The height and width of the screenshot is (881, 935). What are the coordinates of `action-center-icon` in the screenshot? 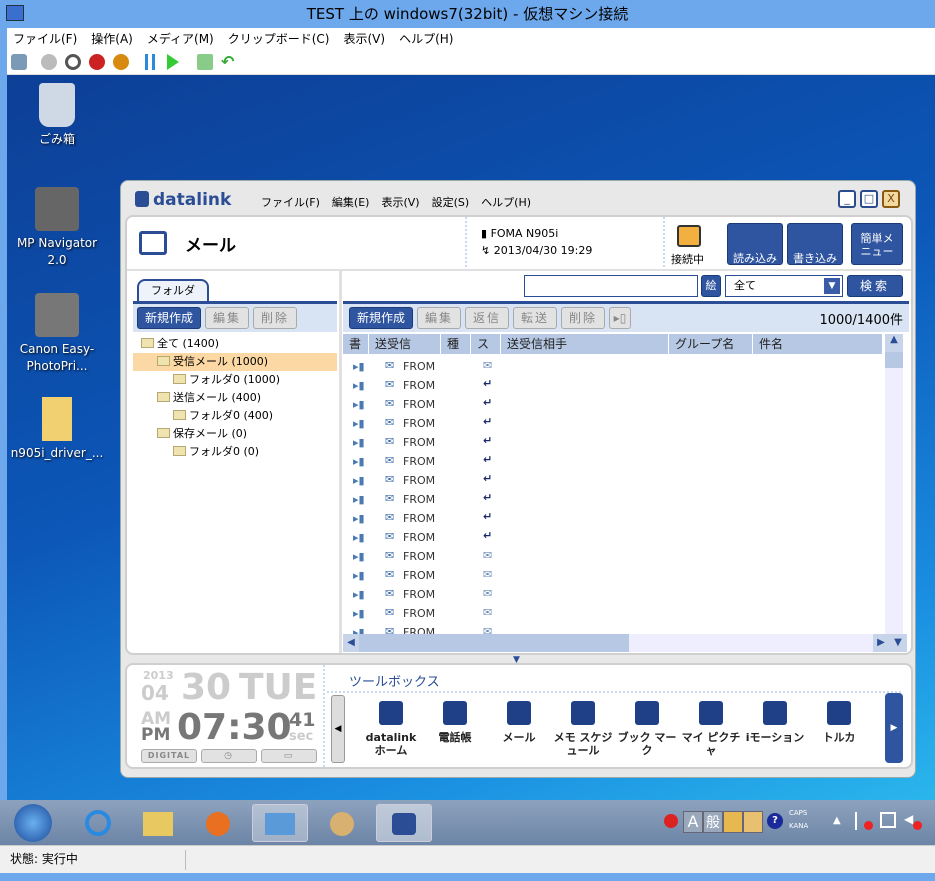 It's located at (864, 821).